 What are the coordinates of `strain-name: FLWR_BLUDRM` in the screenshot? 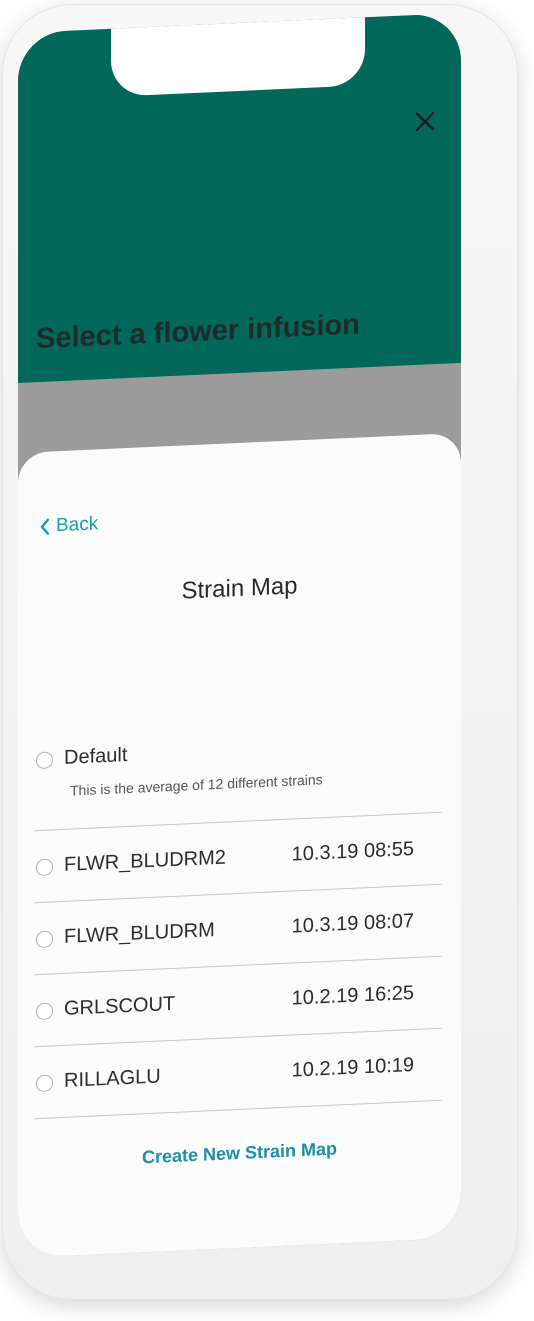 It's located at (139, 933).